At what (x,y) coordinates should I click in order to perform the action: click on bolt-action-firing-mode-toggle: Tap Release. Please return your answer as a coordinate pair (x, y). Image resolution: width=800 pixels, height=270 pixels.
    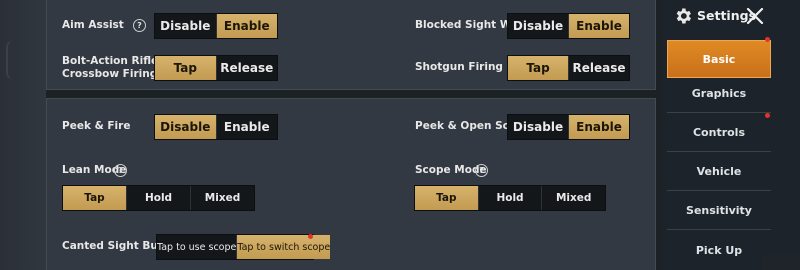
    Looking at the image, I should click on (216, 68).